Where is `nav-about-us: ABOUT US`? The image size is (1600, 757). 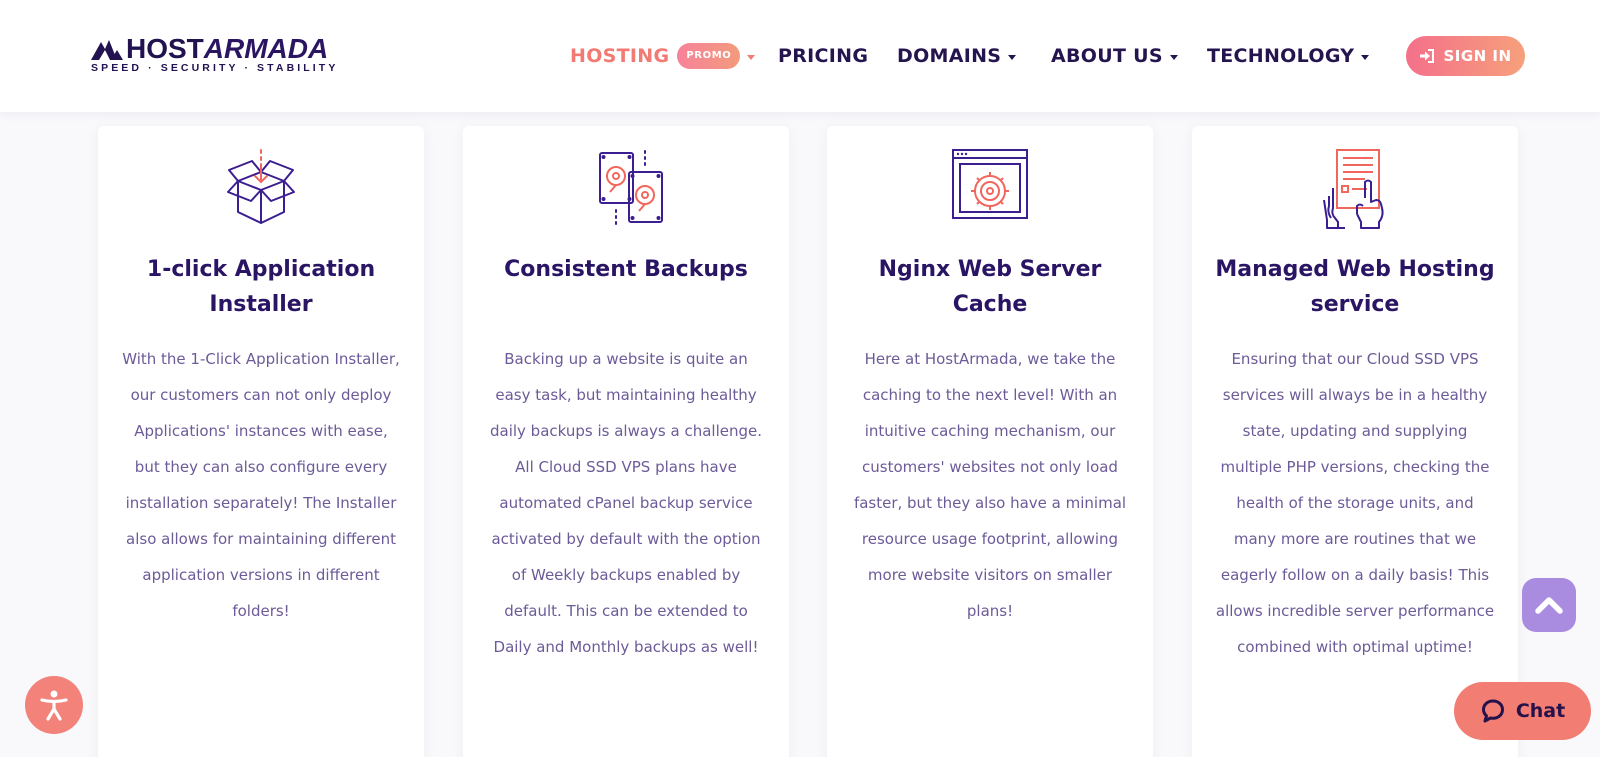 nav-about-us: ABOUT US is located at coordinates (1114, 56).